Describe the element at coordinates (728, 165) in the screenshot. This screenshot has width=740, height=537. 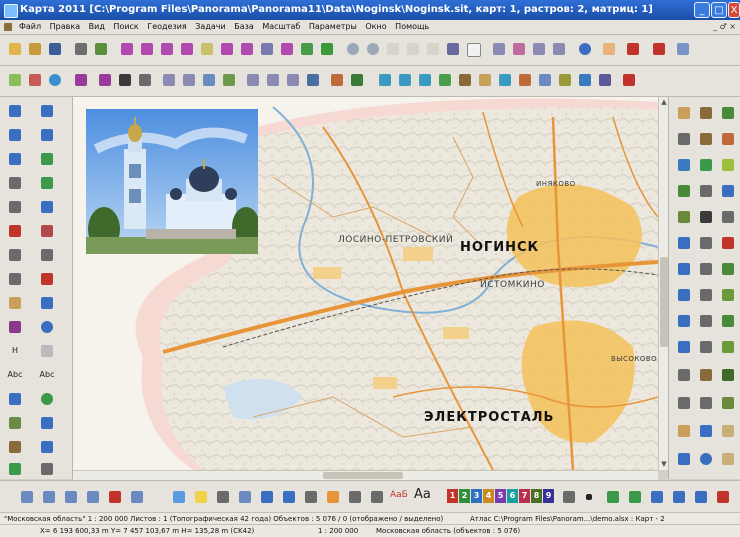
I see `leaf-icon` at that location.